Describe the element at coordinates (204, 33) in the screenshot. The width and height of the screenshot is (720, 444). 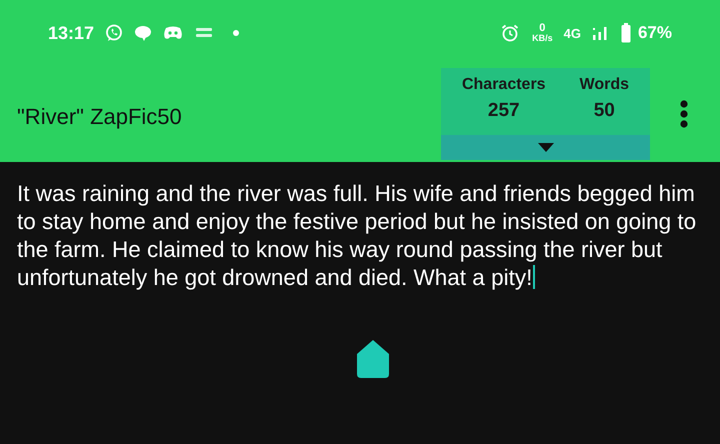
I see `app-logo-icon` at that location.